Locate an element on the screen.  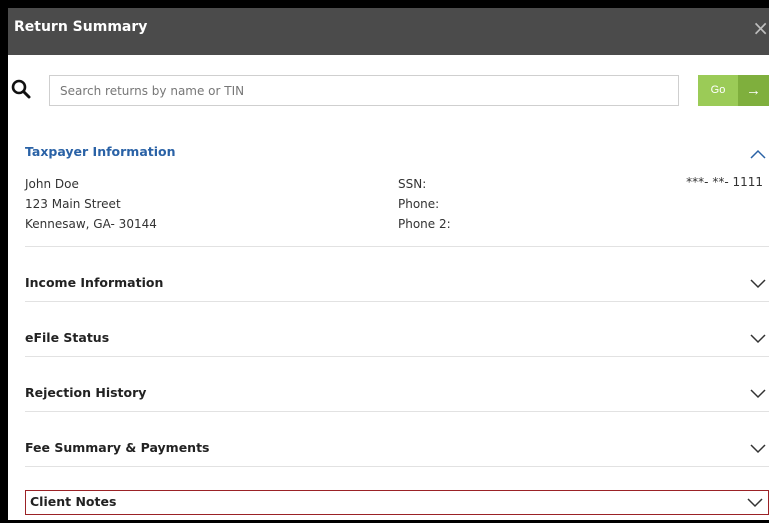
section-client-notes: Client Notes is located at coordinates (397, 502).